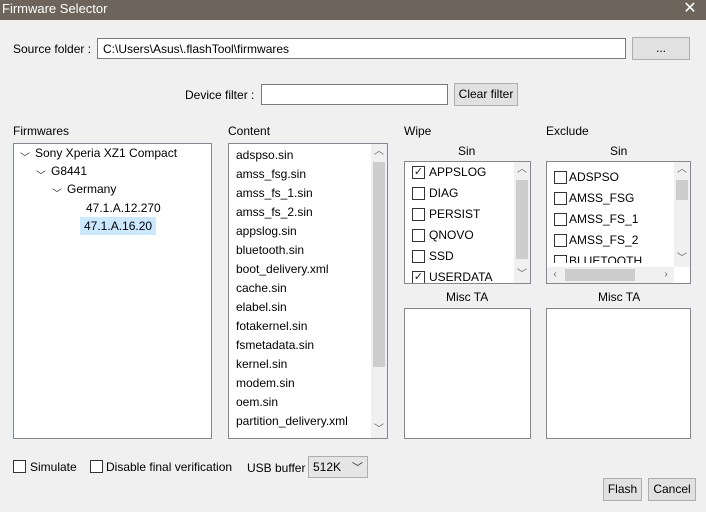 This screenshot has height=512, width=706. What do you see at coordinates (19, 466) in the screenshot?
I see `simulate-checkbox` at bounding box center [19, 466].